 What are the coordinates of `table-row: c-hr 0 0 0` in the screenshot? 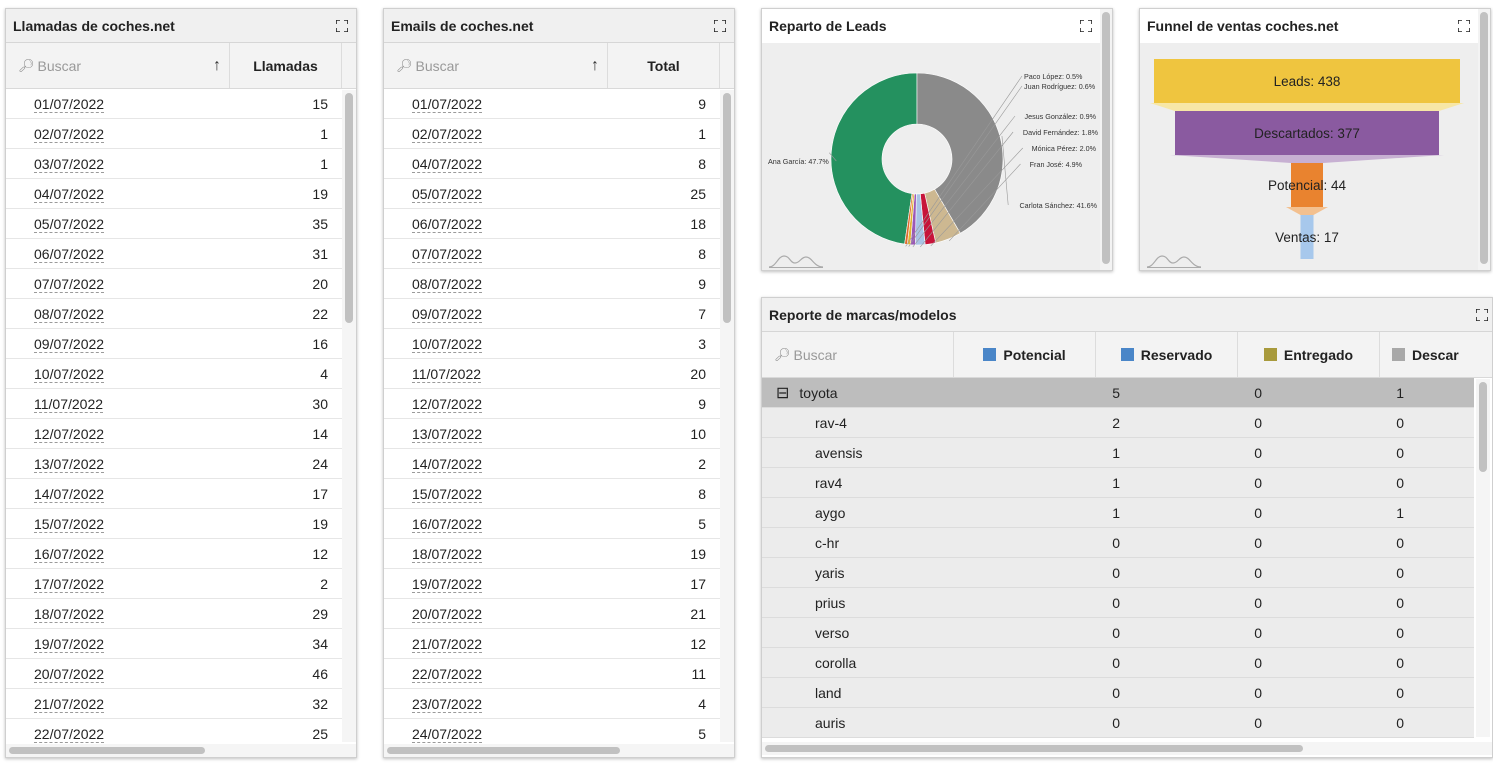 It's located at (1118, 543).